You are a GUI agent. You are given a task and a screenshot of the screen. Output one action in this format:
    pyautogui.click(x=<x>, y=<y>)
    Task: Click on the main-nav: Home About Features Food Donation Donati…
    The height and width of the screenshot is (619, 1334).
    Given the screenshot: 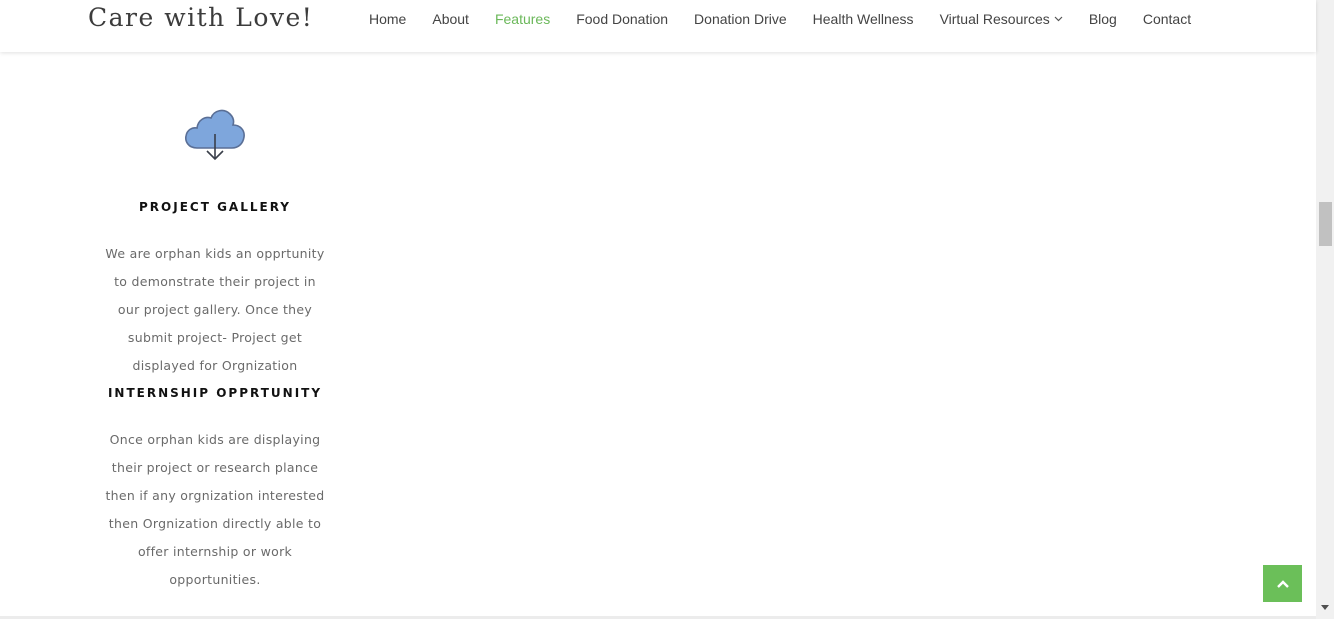 What is the action you would take?
    pyautogui.click(x=782, y=19)
    